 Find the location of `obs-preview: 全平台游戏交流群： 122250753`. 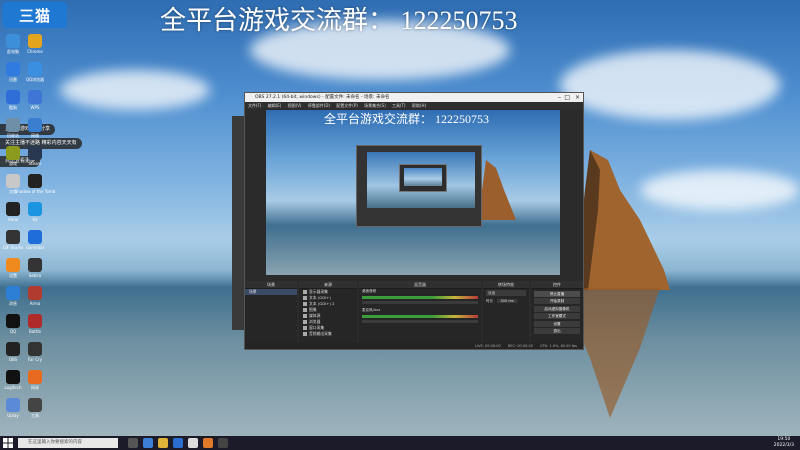

obs-preview: 全平台游戏交流群： 122250753 is located at coordinates (413, 192).